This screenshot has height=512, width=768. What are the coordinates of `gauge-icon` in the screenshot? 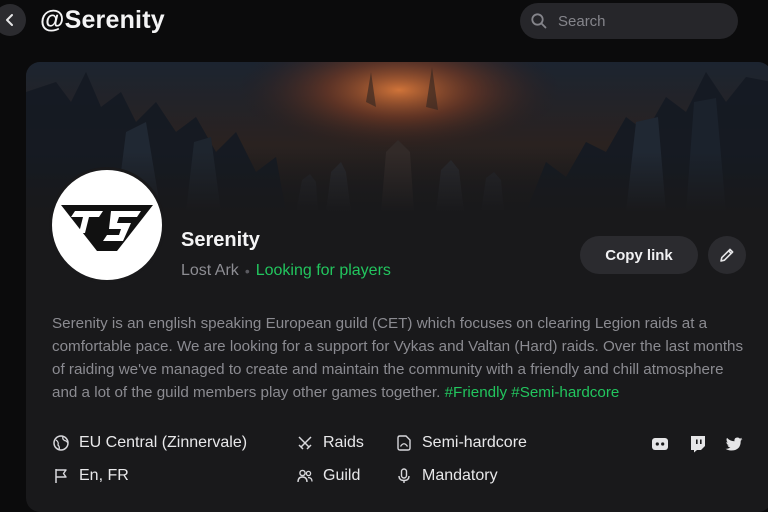 It's located at (404, 443).